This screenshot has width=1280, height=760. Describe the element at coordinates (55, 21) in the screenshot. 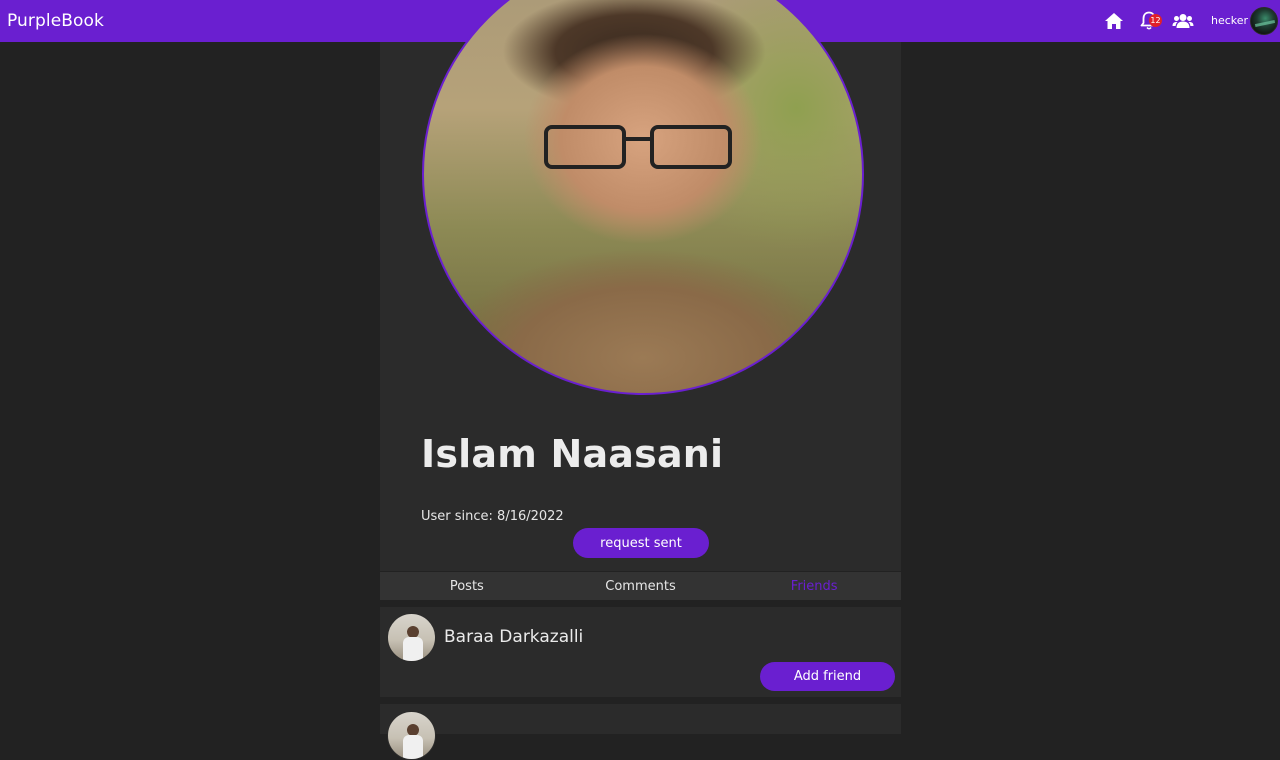

I see `brand-logo: PurpleBook` at that location.